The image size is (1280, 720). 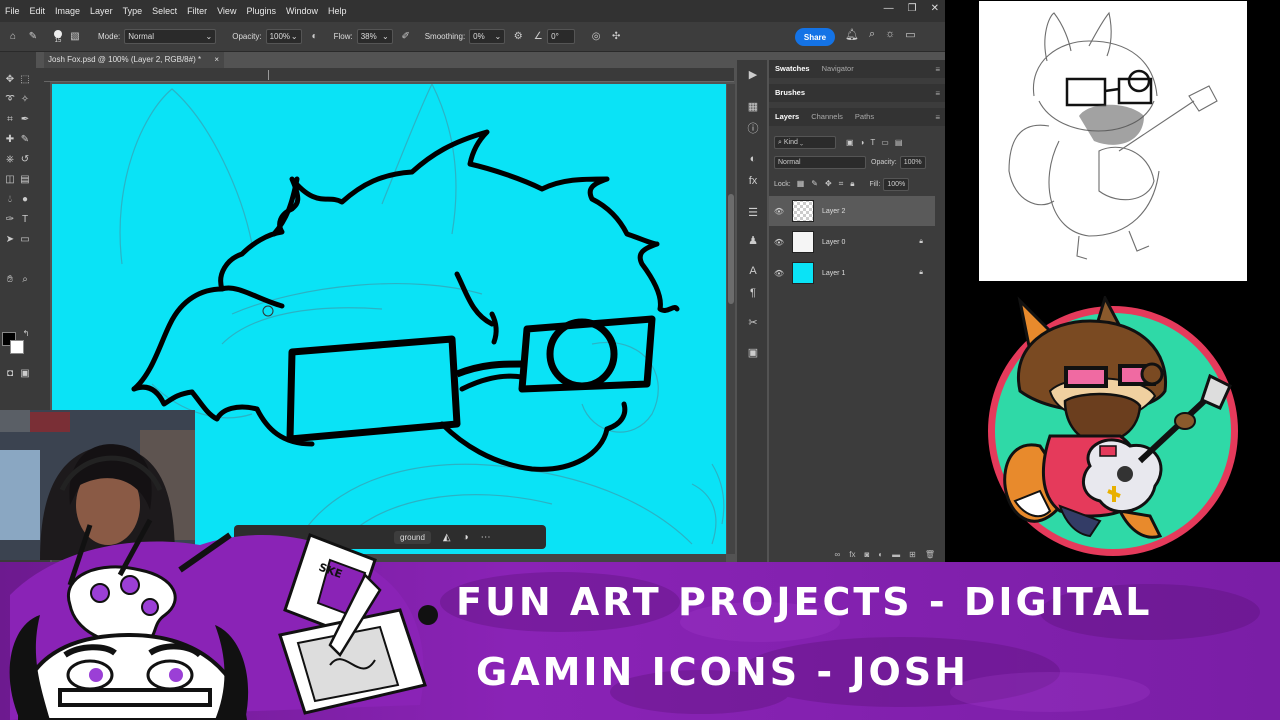 What do you see at coordinates (302, 11) in the screenshot?
I see `menu-window: Window` at bounding box center [302, 11].